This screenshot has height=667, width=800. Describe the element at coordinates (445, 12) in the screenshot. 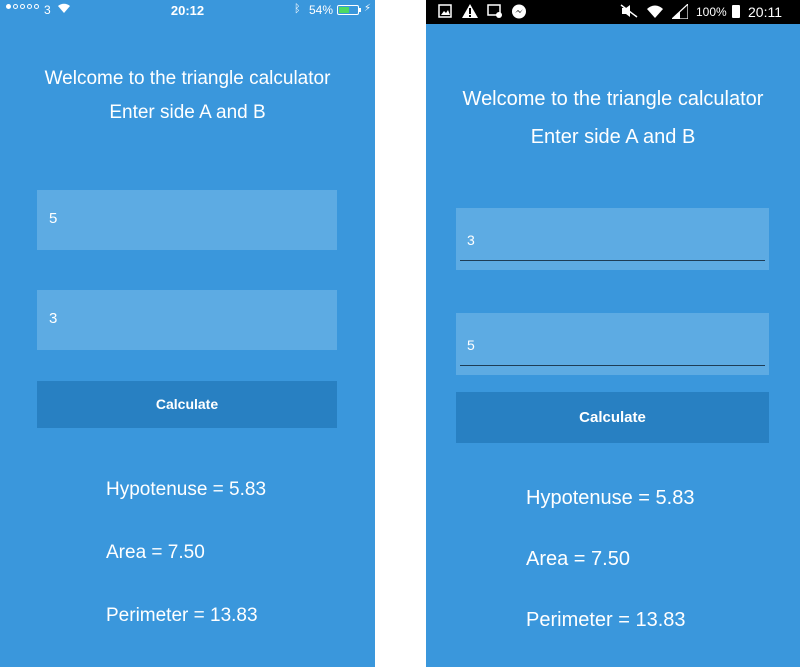

I see `image-icon` at that location.